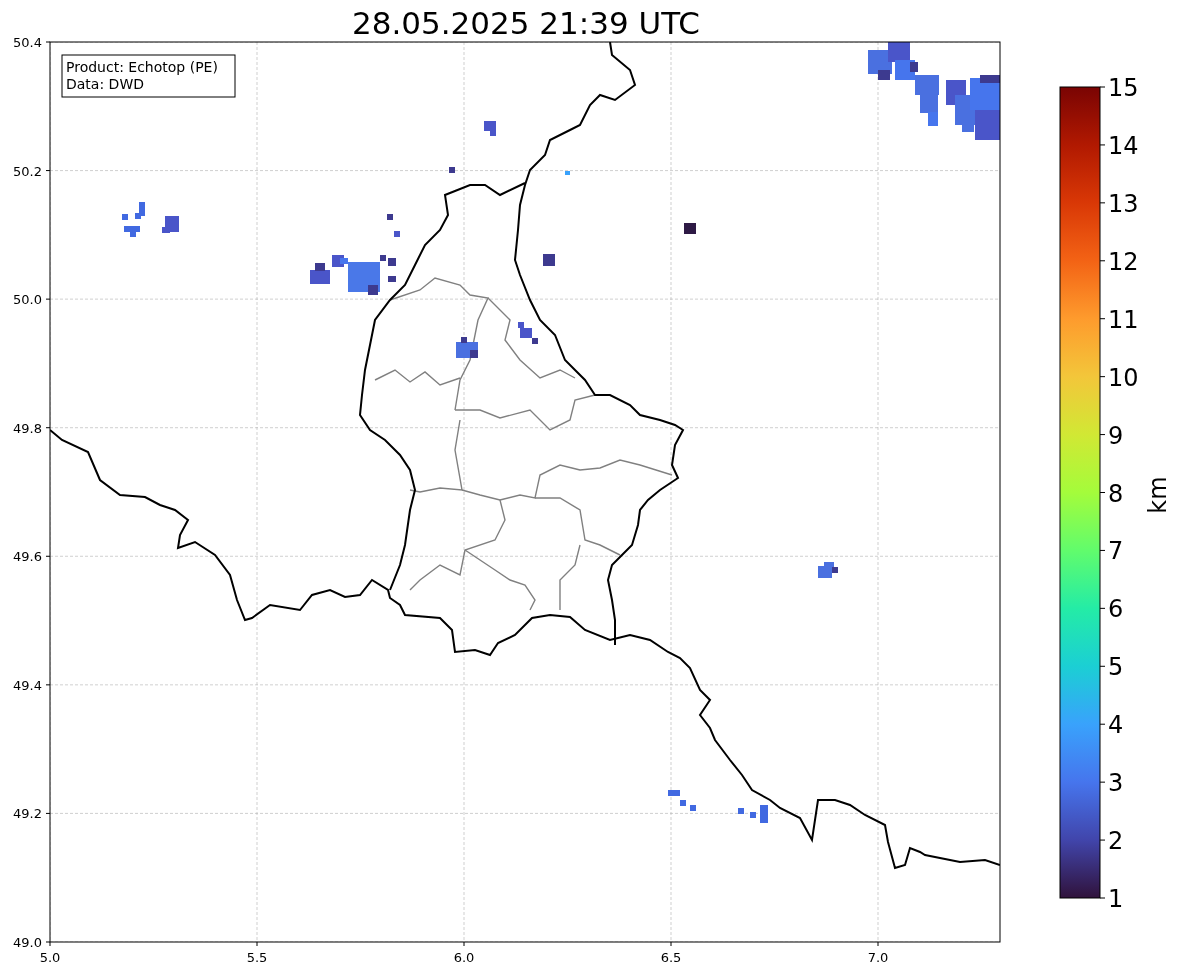  Describe the element at coordinates (27, 42) in the screenshot. I see `y-tick-label: 50.4` at that location.